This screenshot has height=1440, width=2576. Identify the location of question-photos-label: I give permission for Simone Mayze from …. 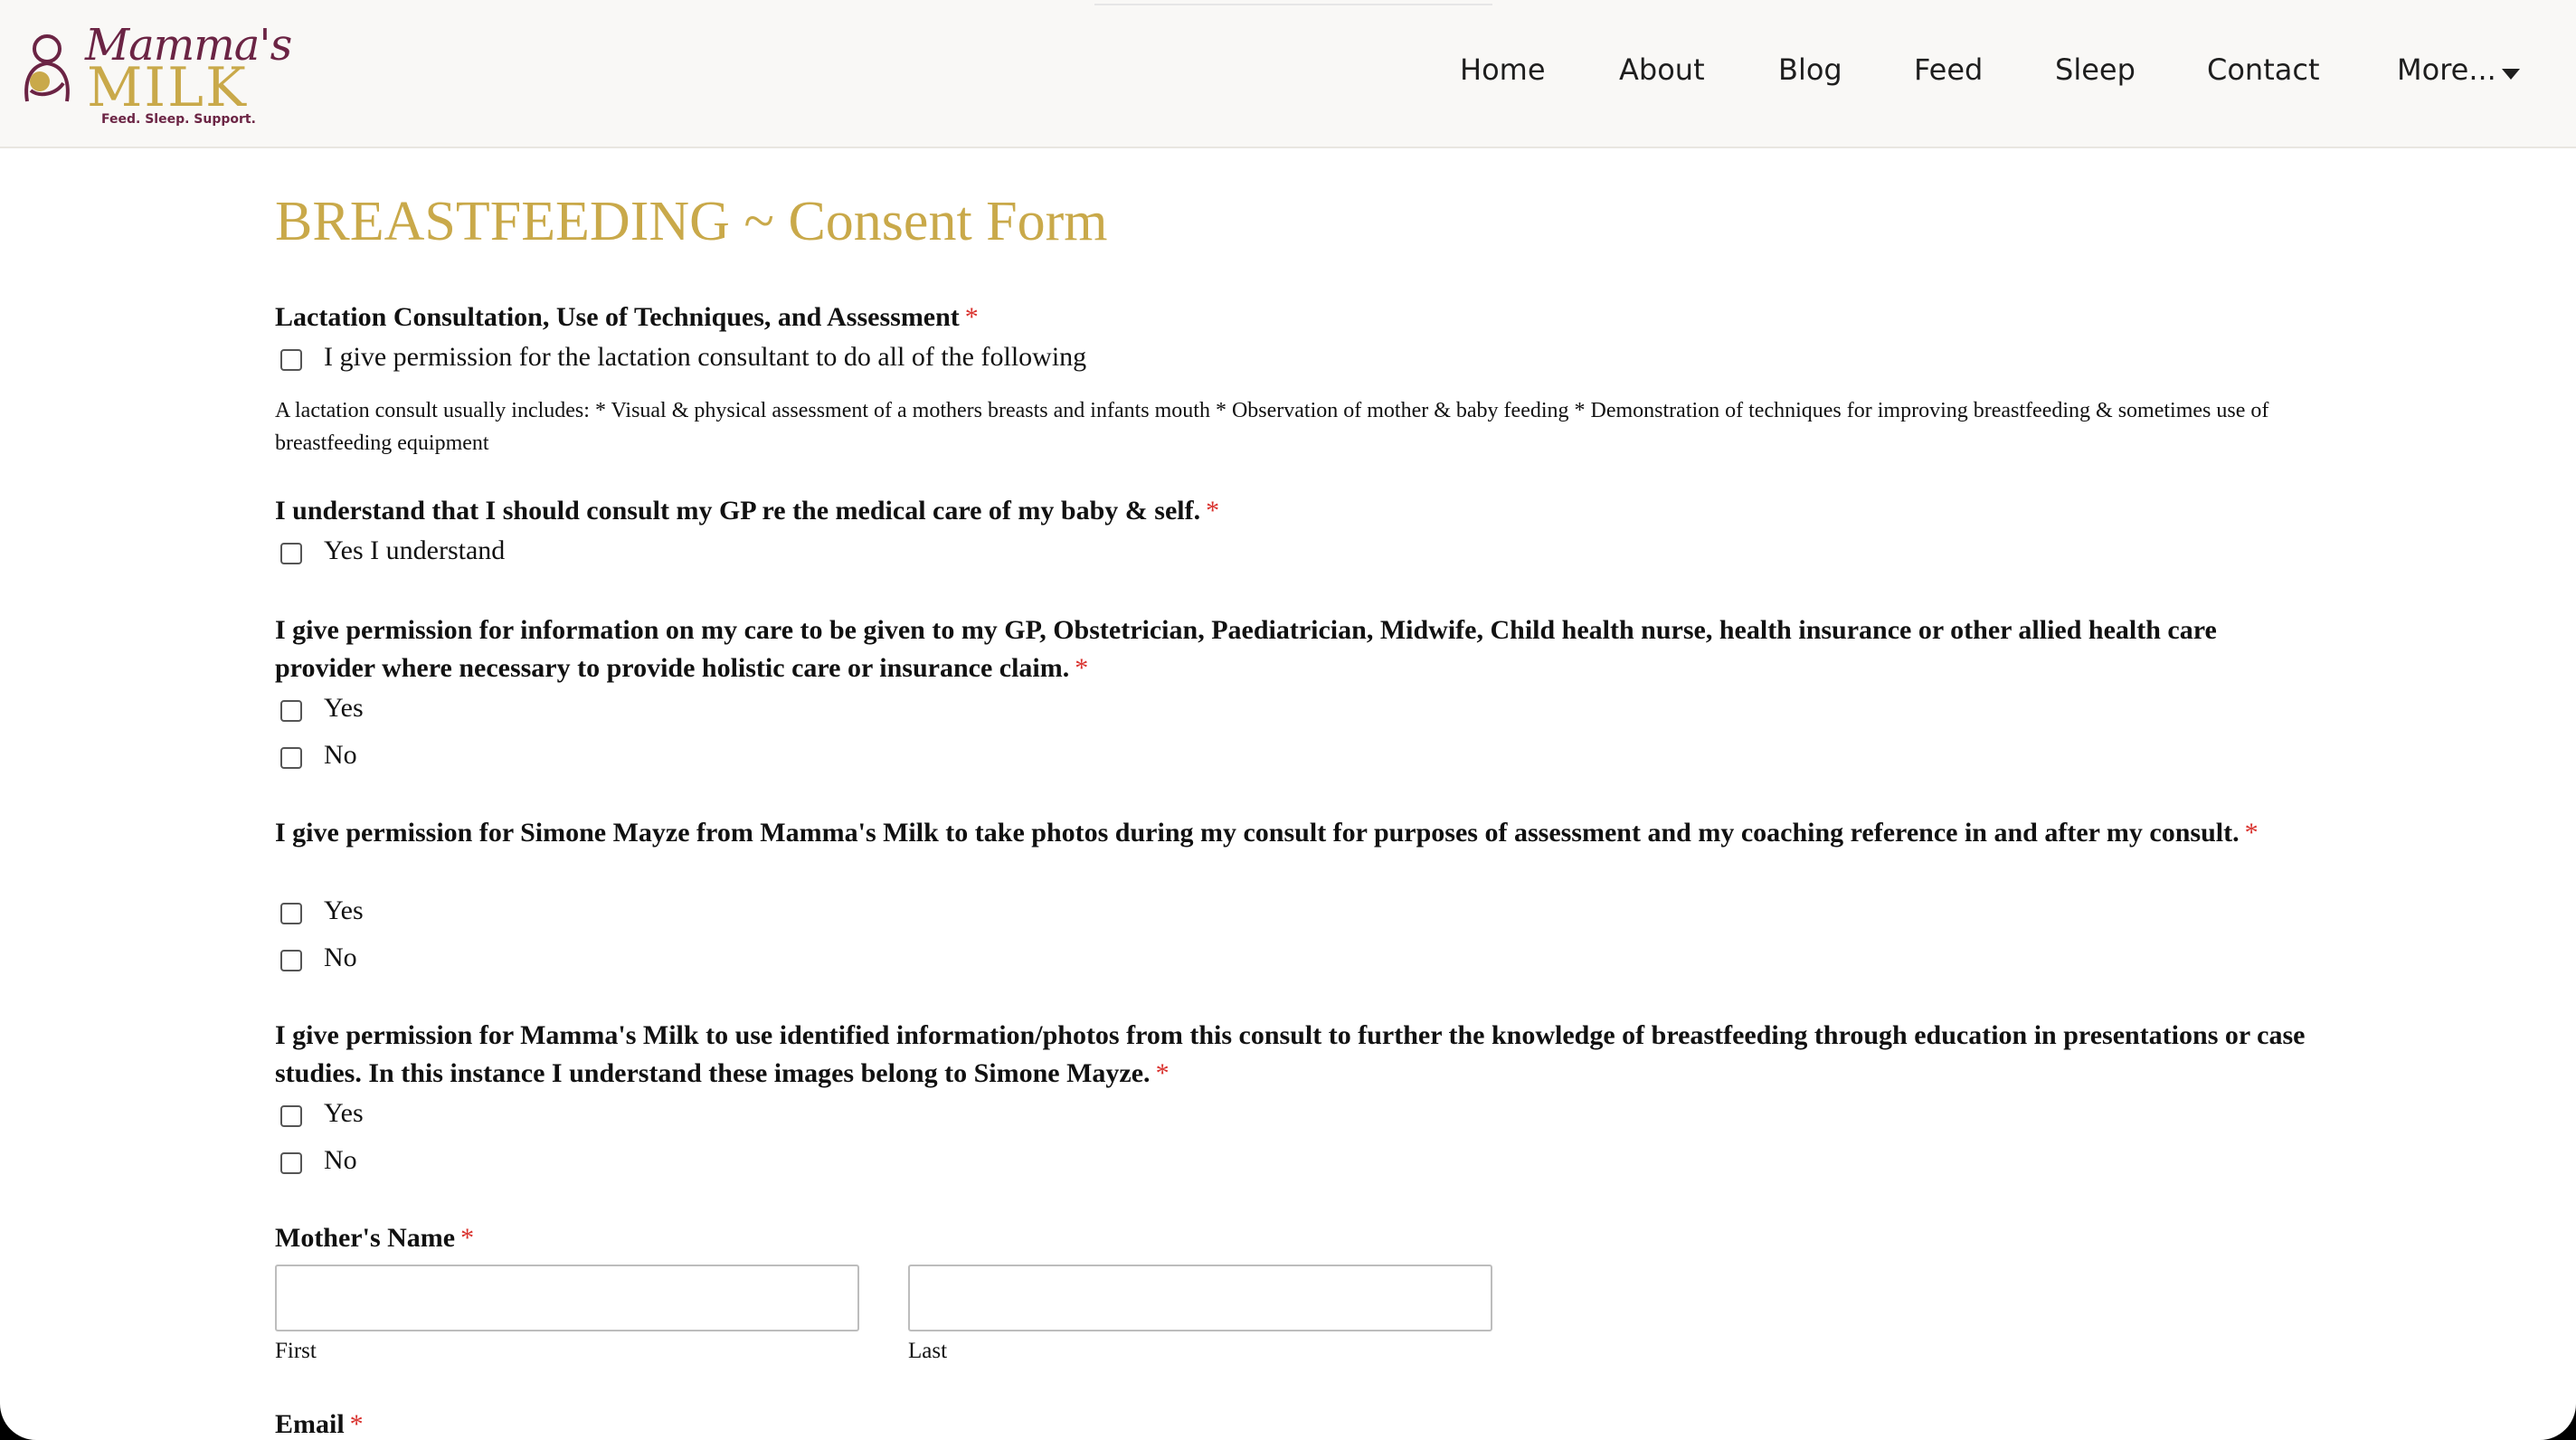
(1297, 833).